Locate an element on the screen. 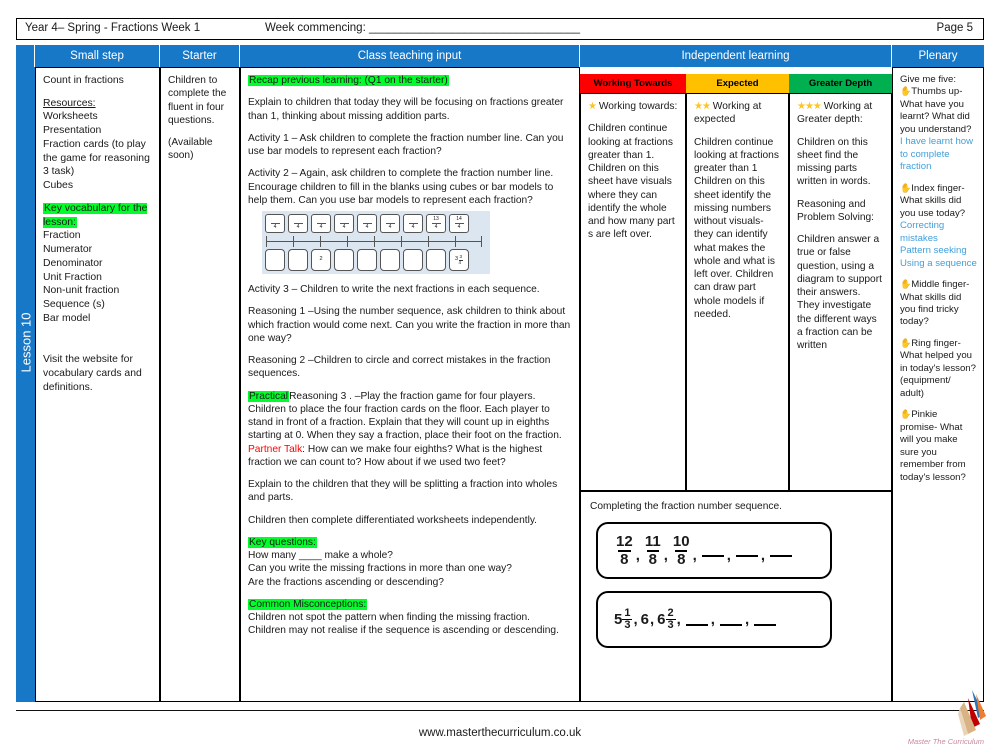 The image size is (1000, 750). working-towards-title: Working towards: is located at coordinates (638, 106).